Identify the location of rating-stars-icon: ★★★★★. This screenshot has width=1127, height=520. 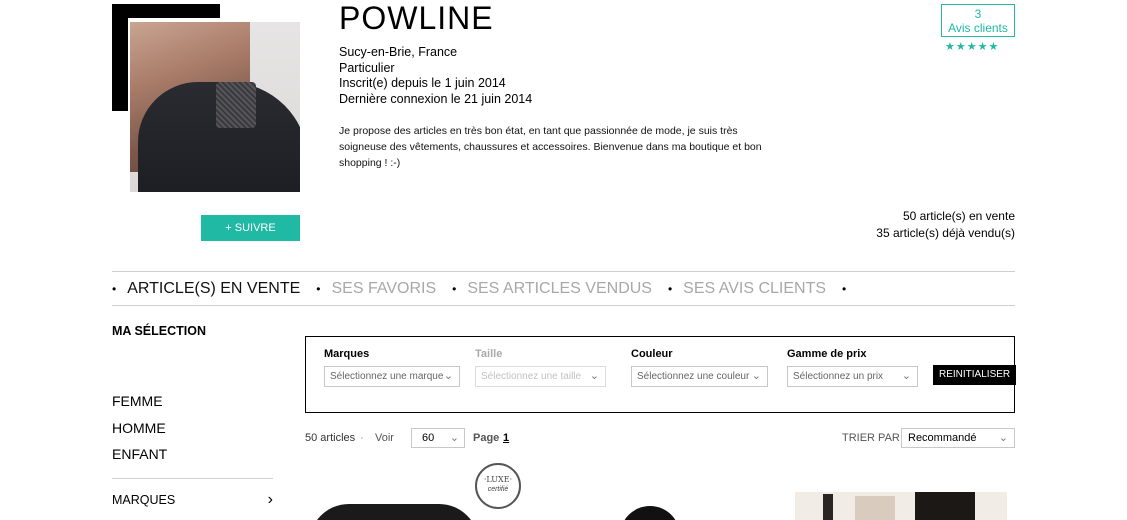
(972, 47).